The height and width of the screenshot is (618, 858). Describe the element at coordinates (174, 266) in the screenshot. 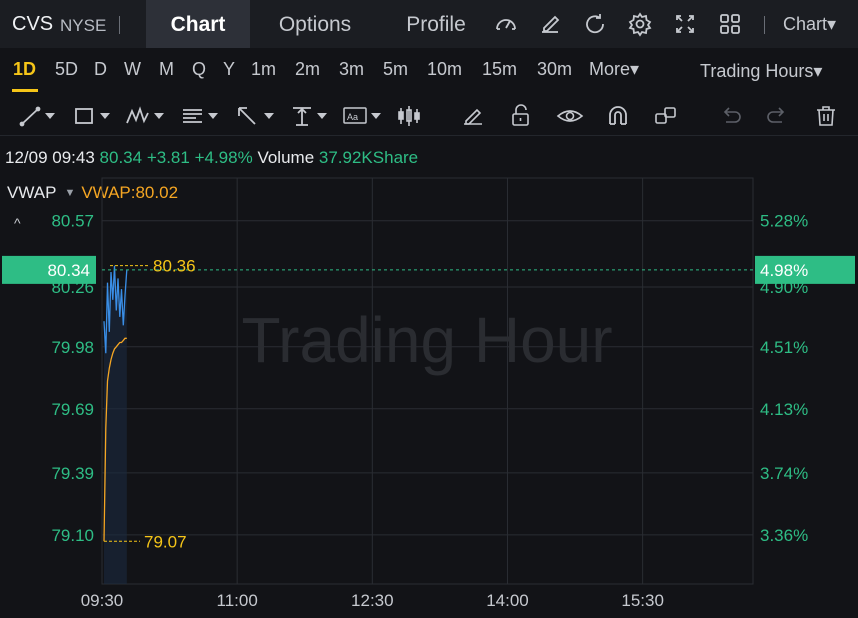

I see `high-marker-label: 80.36` at that location.